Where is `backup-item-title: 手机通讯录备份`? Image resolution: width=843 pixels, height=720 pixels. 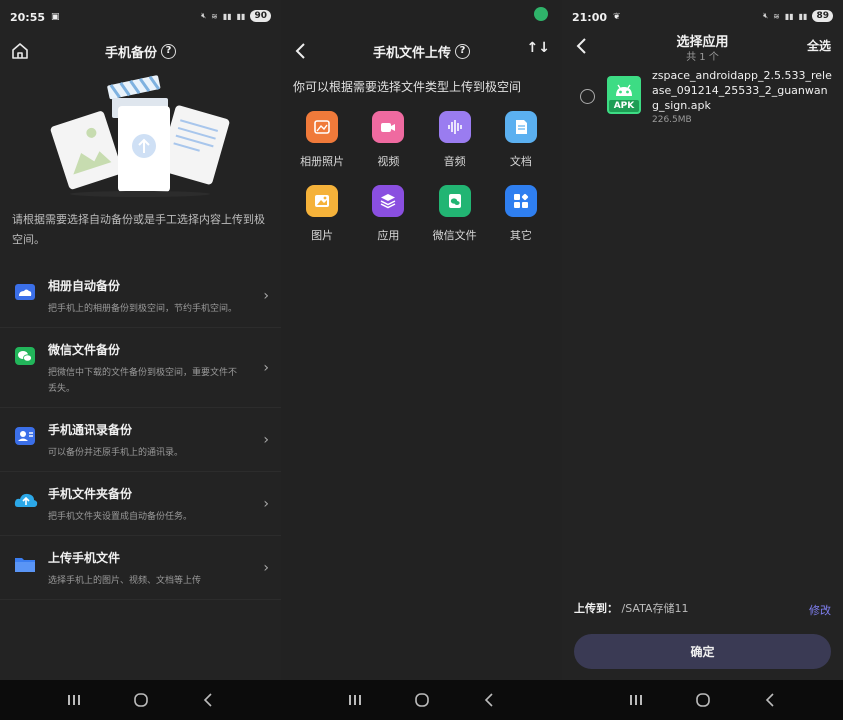 backup-item-title: 手机通讯录备份 is located at coordinates (90, 430).